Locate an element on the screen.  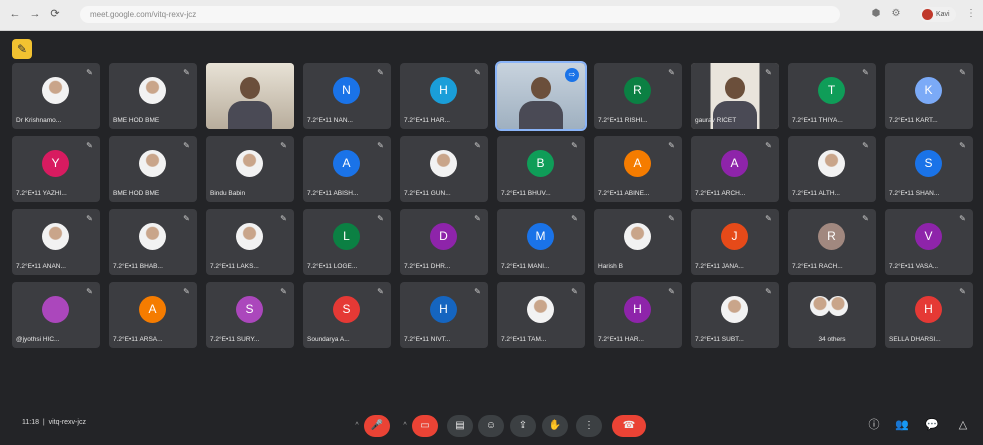
participant-tile: 34 others is located at coordinates (832, 315).